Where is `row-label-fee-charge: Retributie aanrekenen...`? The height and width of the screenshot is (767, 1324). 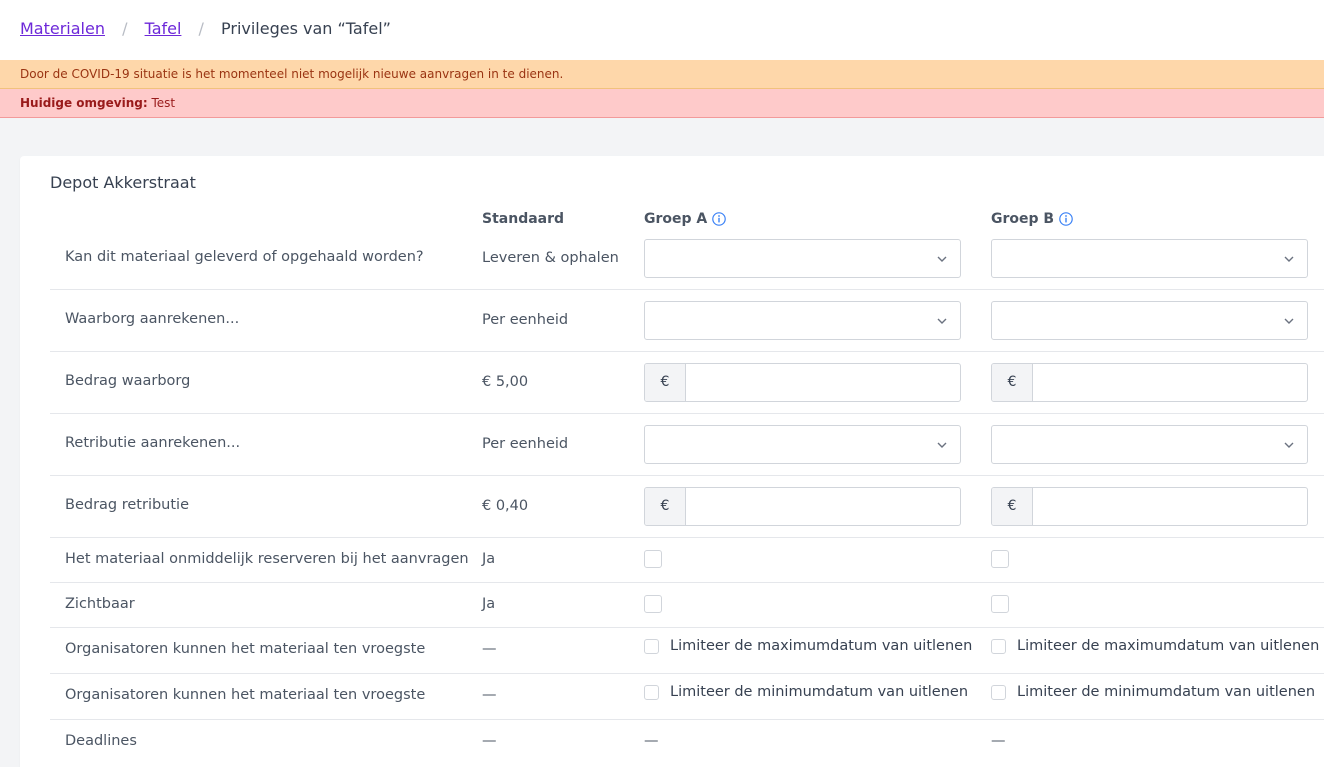 row-label-fee-charge: Retributie aanrekenen... is located at coordinates (153, 443).